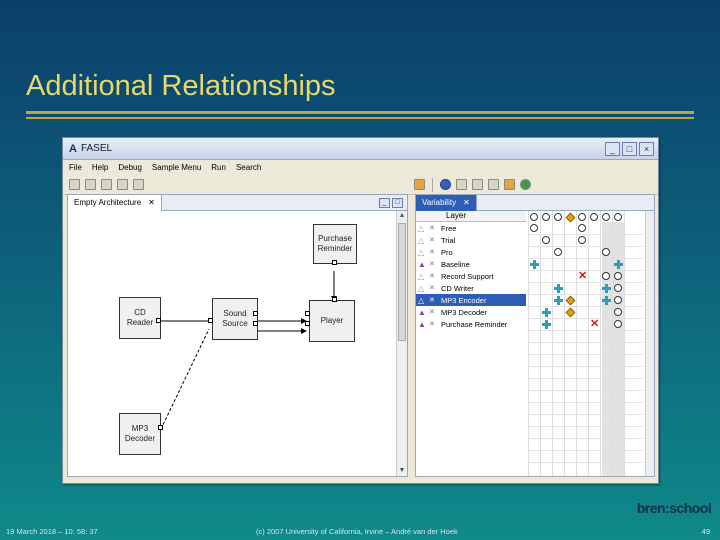 The image size is (720, 540). What do you see at coordinates (402, 282) in the screenshot?
I see `scroll-thumb` at bounding box center [402, 282].